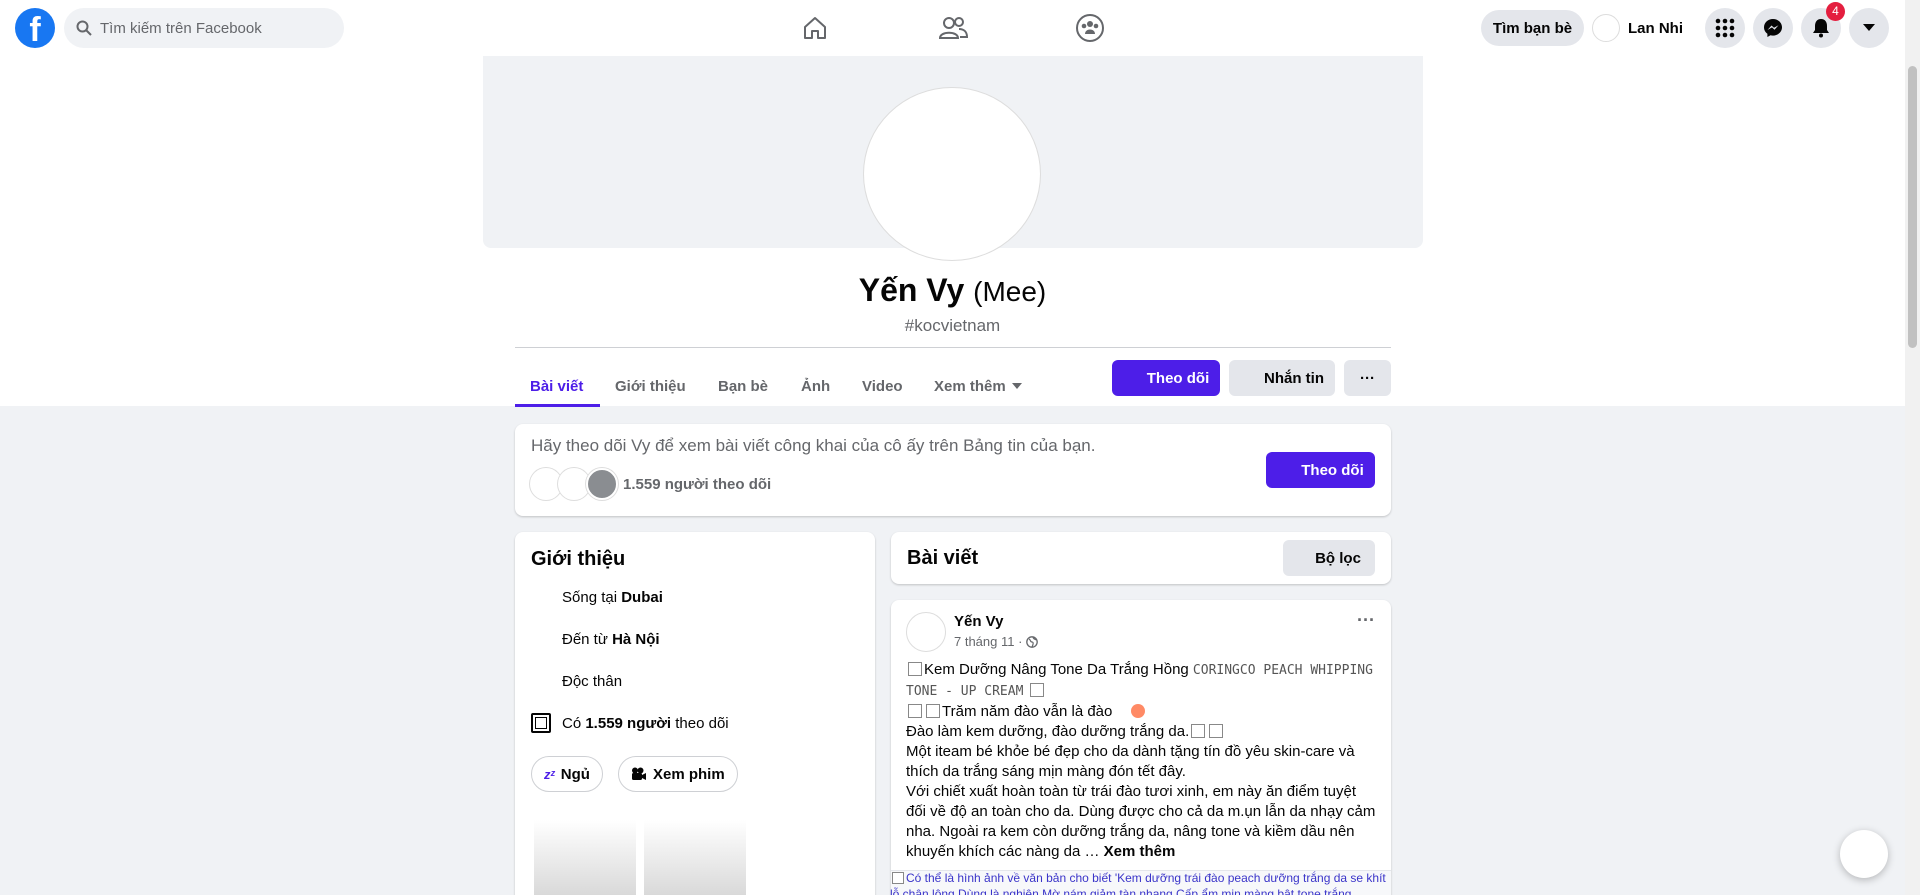 The width and height of the screenshot is (1920, 895). I want to click on post-line: Đào làm kem dưỡng, đào dưỡng trắng da., so click(1141, 732).